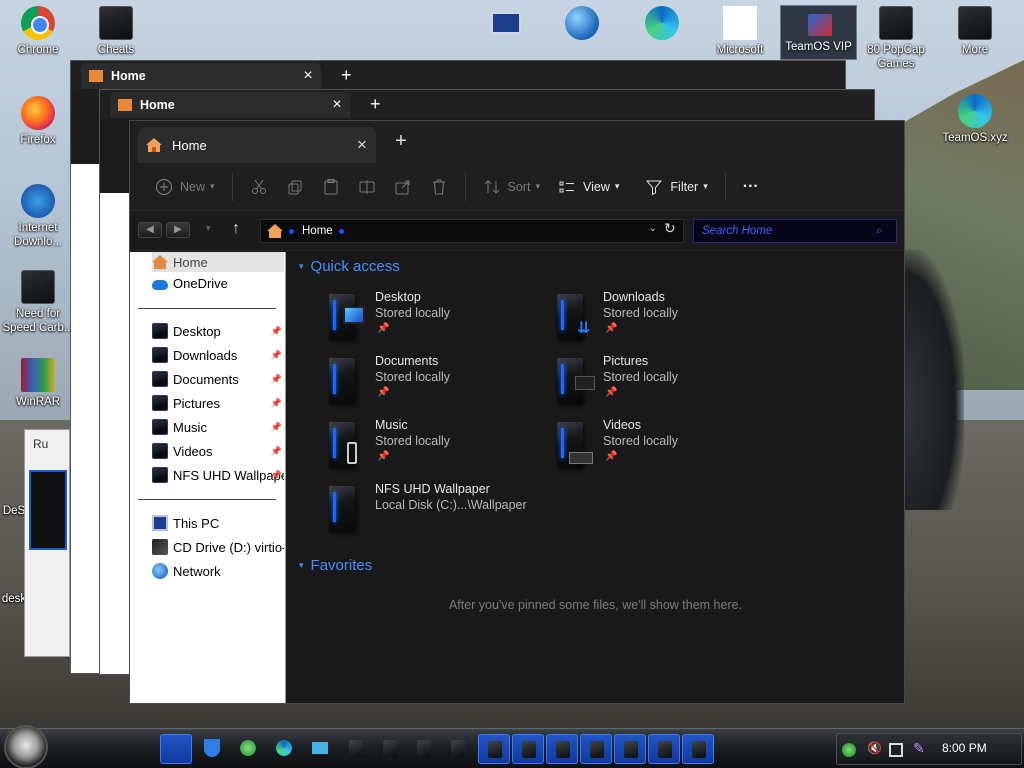 The image size is (1024, 768). Describe the element at coordinates (362, 145) in the screenshot. I see `tab-close-icon: ×` at that location.